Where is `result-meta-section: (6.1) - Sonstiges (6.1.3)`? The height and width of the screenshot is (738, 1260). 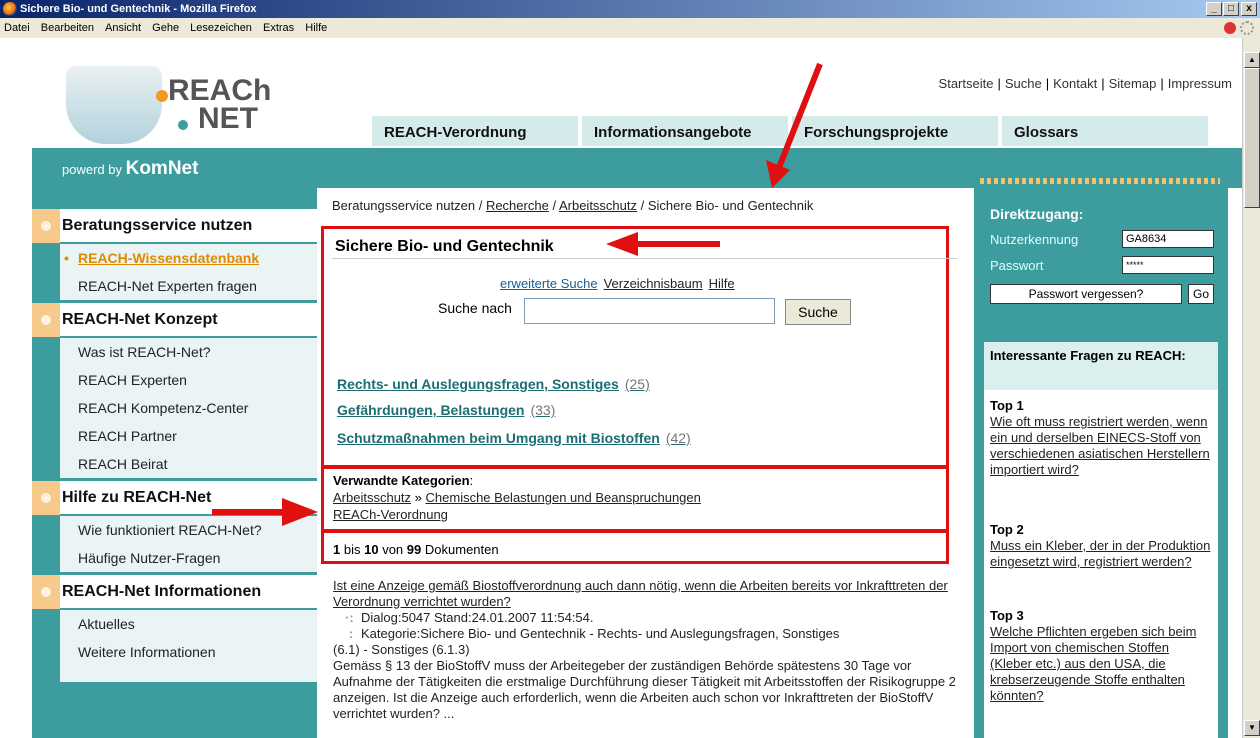 result-meta-section: (6.1) - Sonstiges (6.1.3) is located at coordinates (401, 649).